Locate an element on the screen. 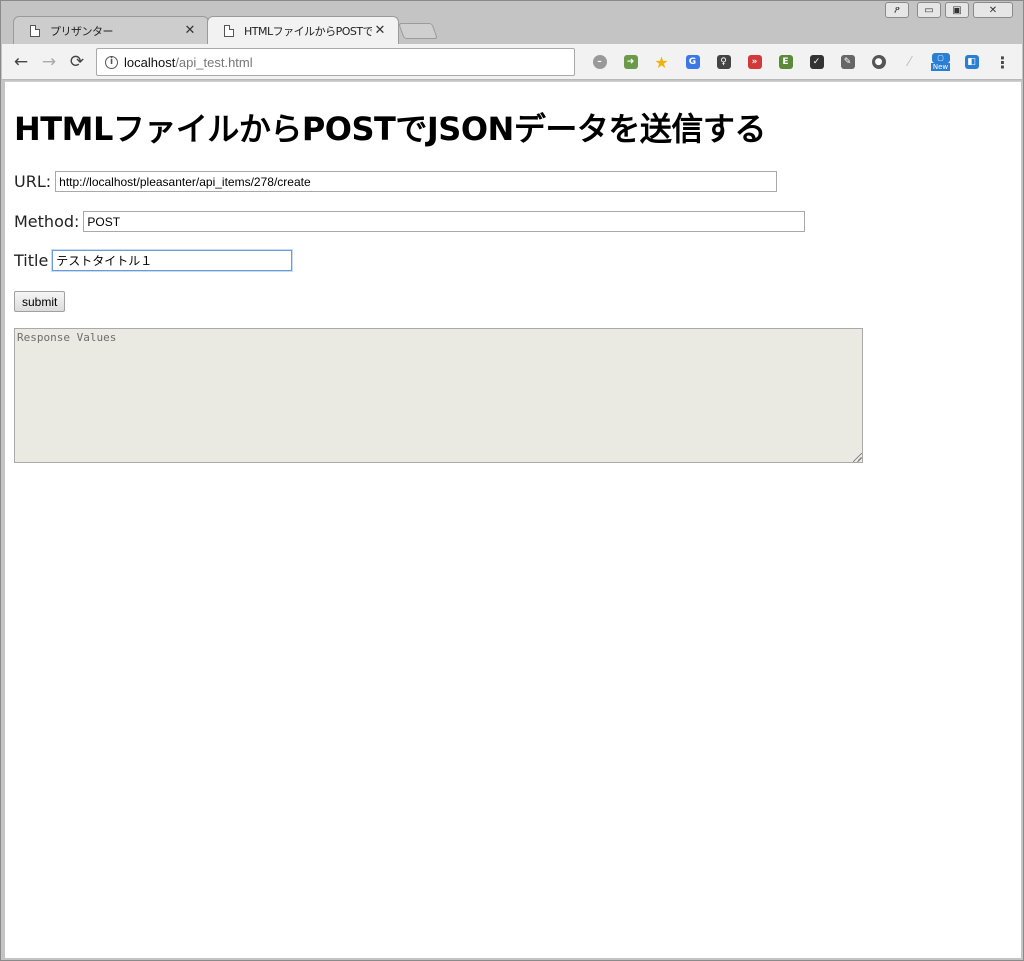 The width and height of the screenshot is (1024, 961). address-bar: i localhost/api_test.html is located at coordinates (335, 62).